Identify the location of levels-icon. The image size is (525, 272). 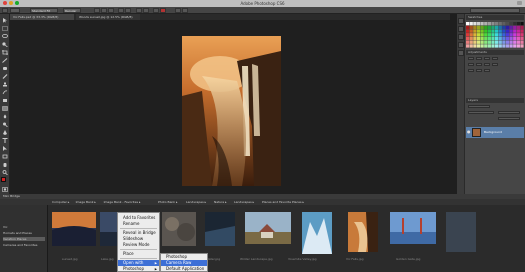
(479, 58).